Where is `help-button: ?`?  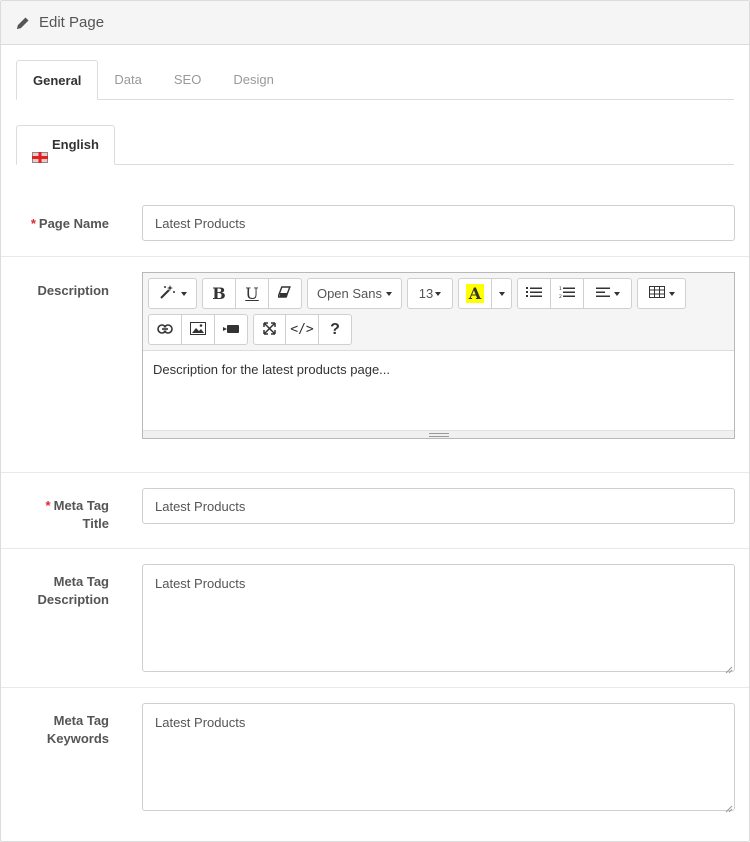 help-button: ? is located at coordinates (335, 329).